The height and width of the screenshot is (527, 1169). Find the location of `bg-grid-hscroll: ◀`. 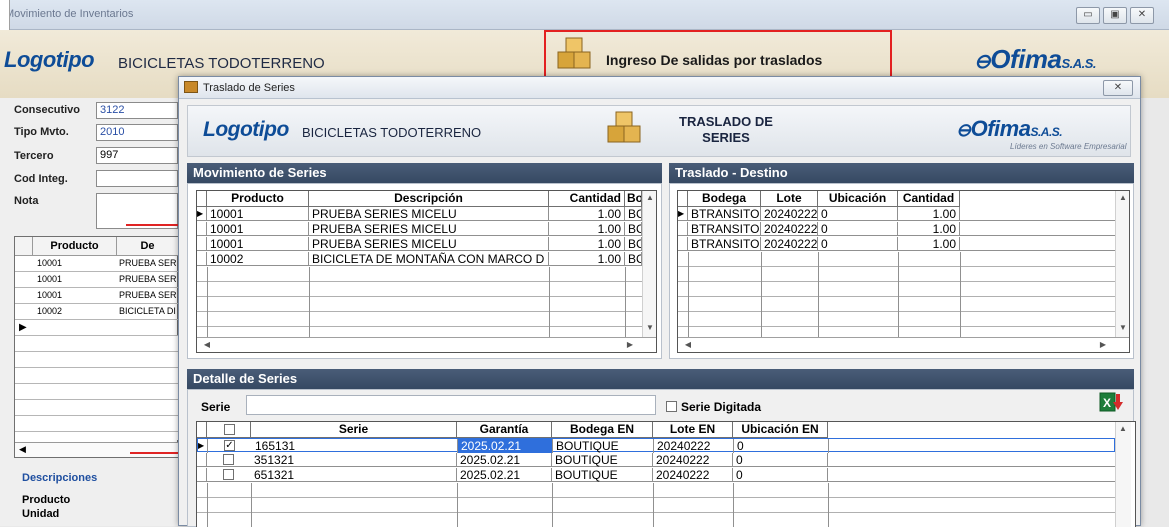

bg-grid-hscroll: ◀ is located at coordinates (97, 449).